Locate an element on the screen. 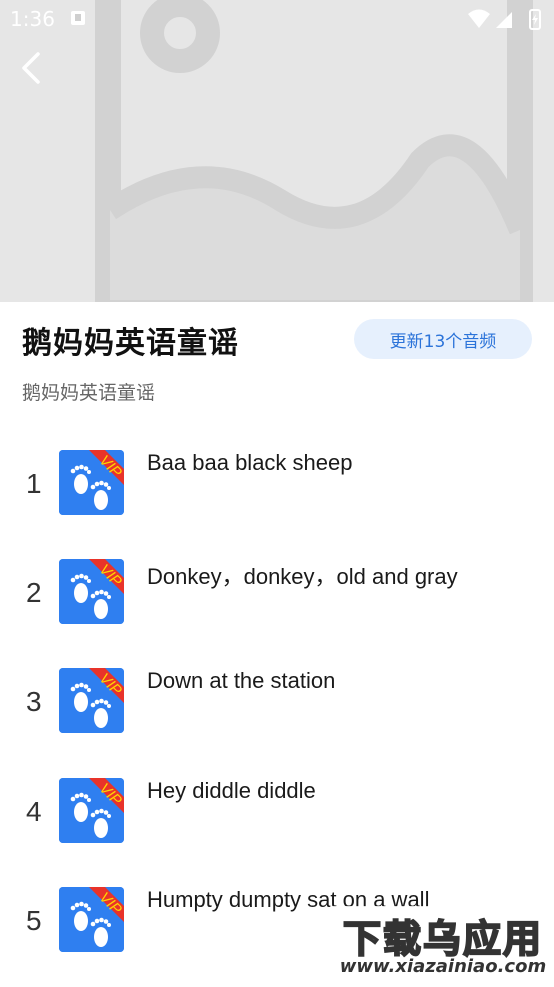 This screenshot has height=987, width=554. track-row: 4 VIP Hey diddle diddle is located at coordinates (277, 828).